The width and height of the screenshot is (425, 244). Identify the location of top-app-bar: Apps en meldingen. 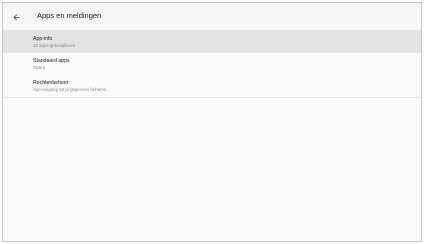
(212, 17).